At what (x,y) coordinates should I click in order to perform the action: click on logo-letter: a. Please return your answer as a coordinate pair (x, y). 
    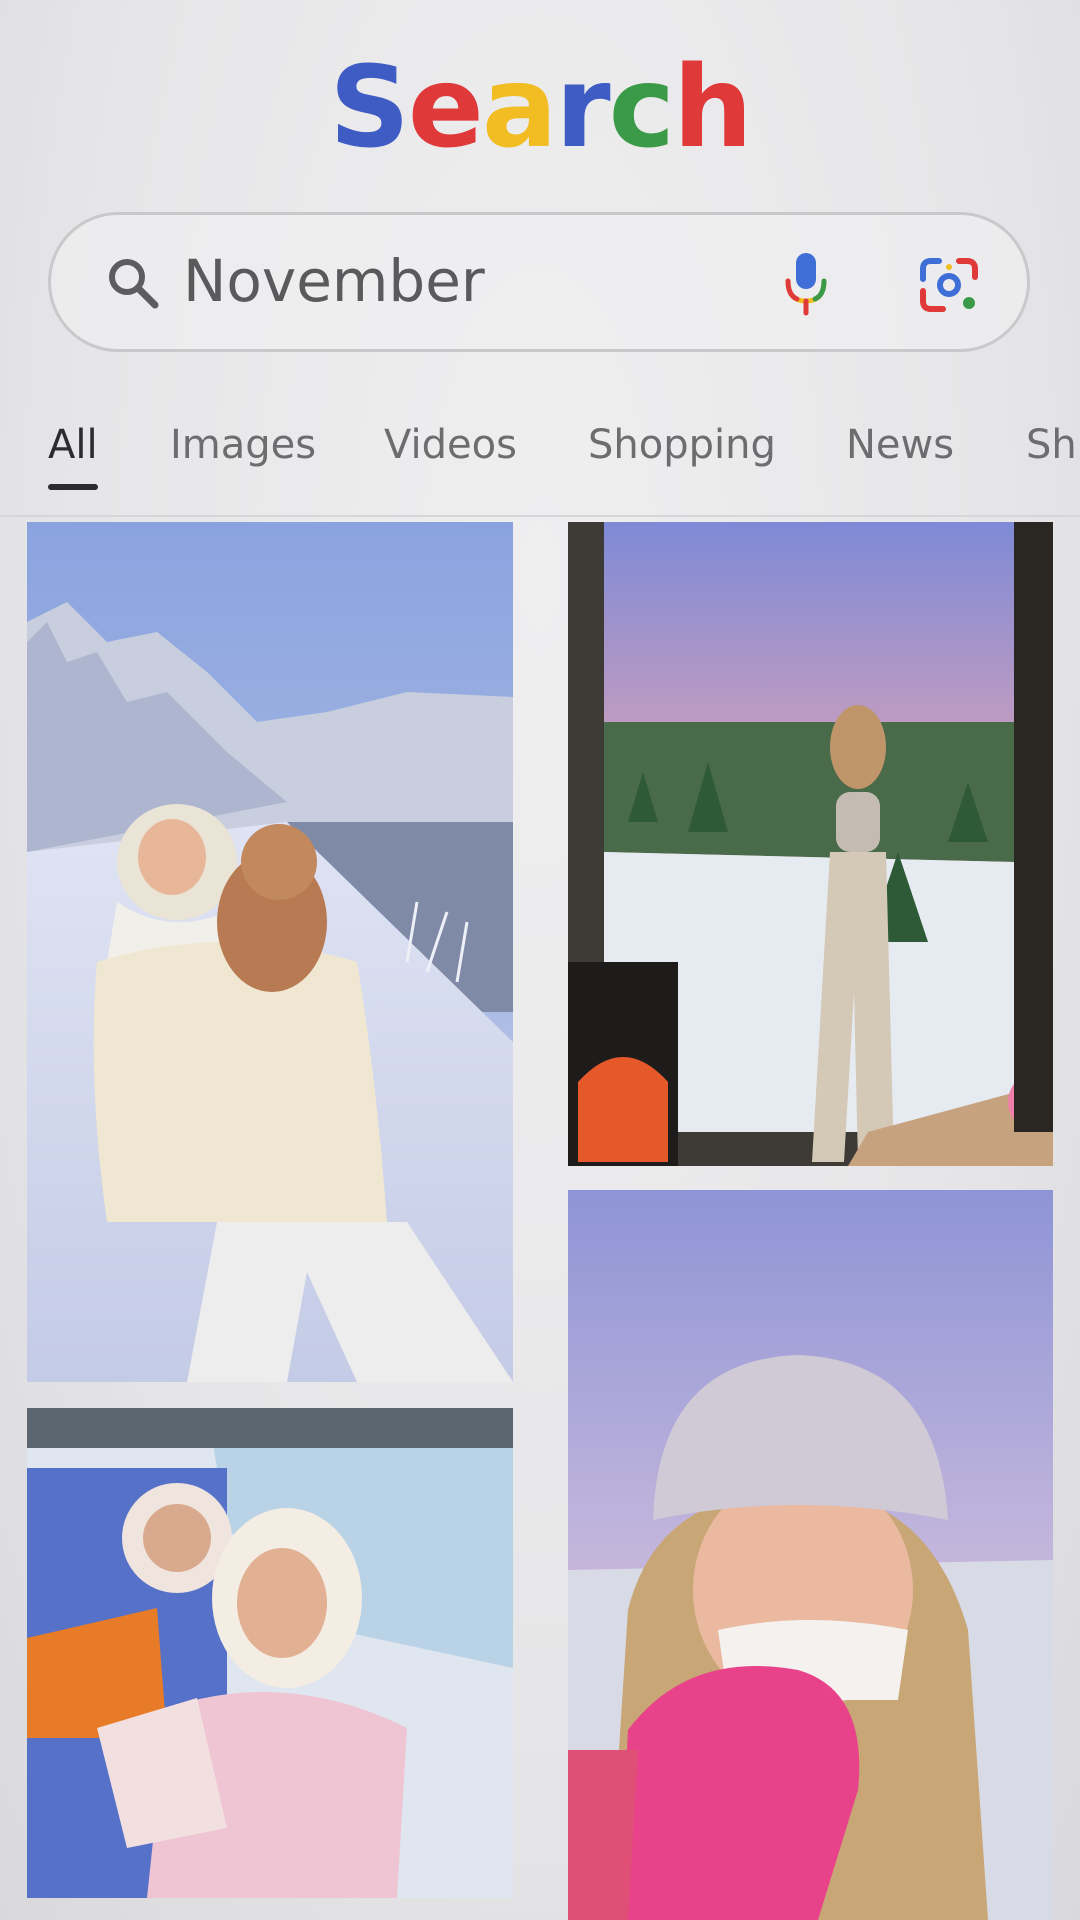
    Looking at the image, I should click on (519, 108).